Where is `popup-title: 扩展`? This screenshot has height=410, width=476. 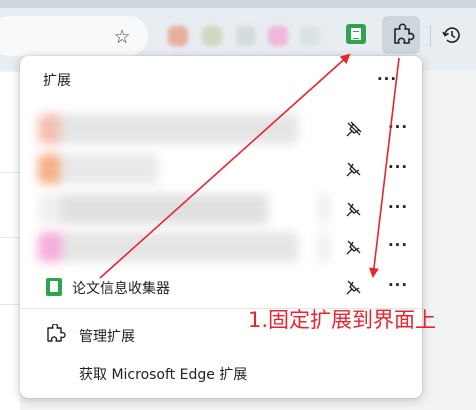
popup-title: 扩展 is located at coordinates (57, 81).